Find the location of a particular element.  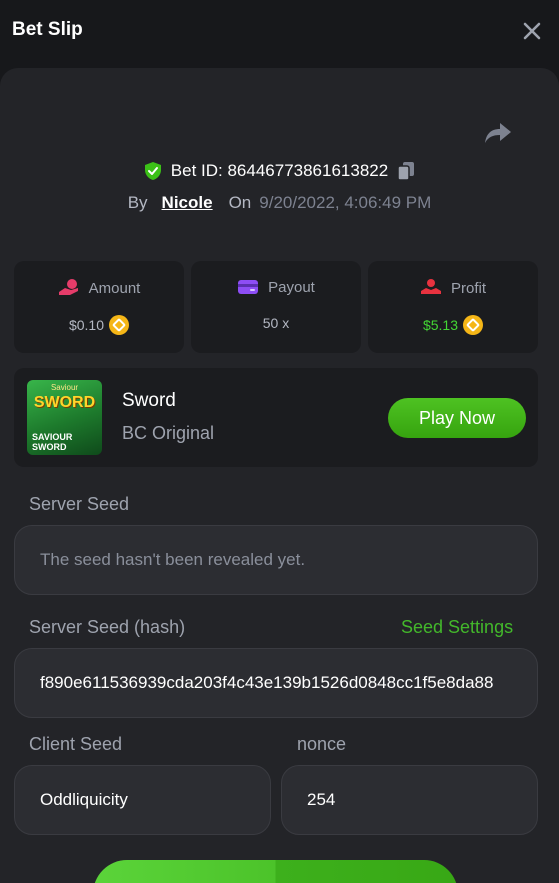

server-seed-hash-label: Server Seed (hash) is located at coordinates (107, 627).